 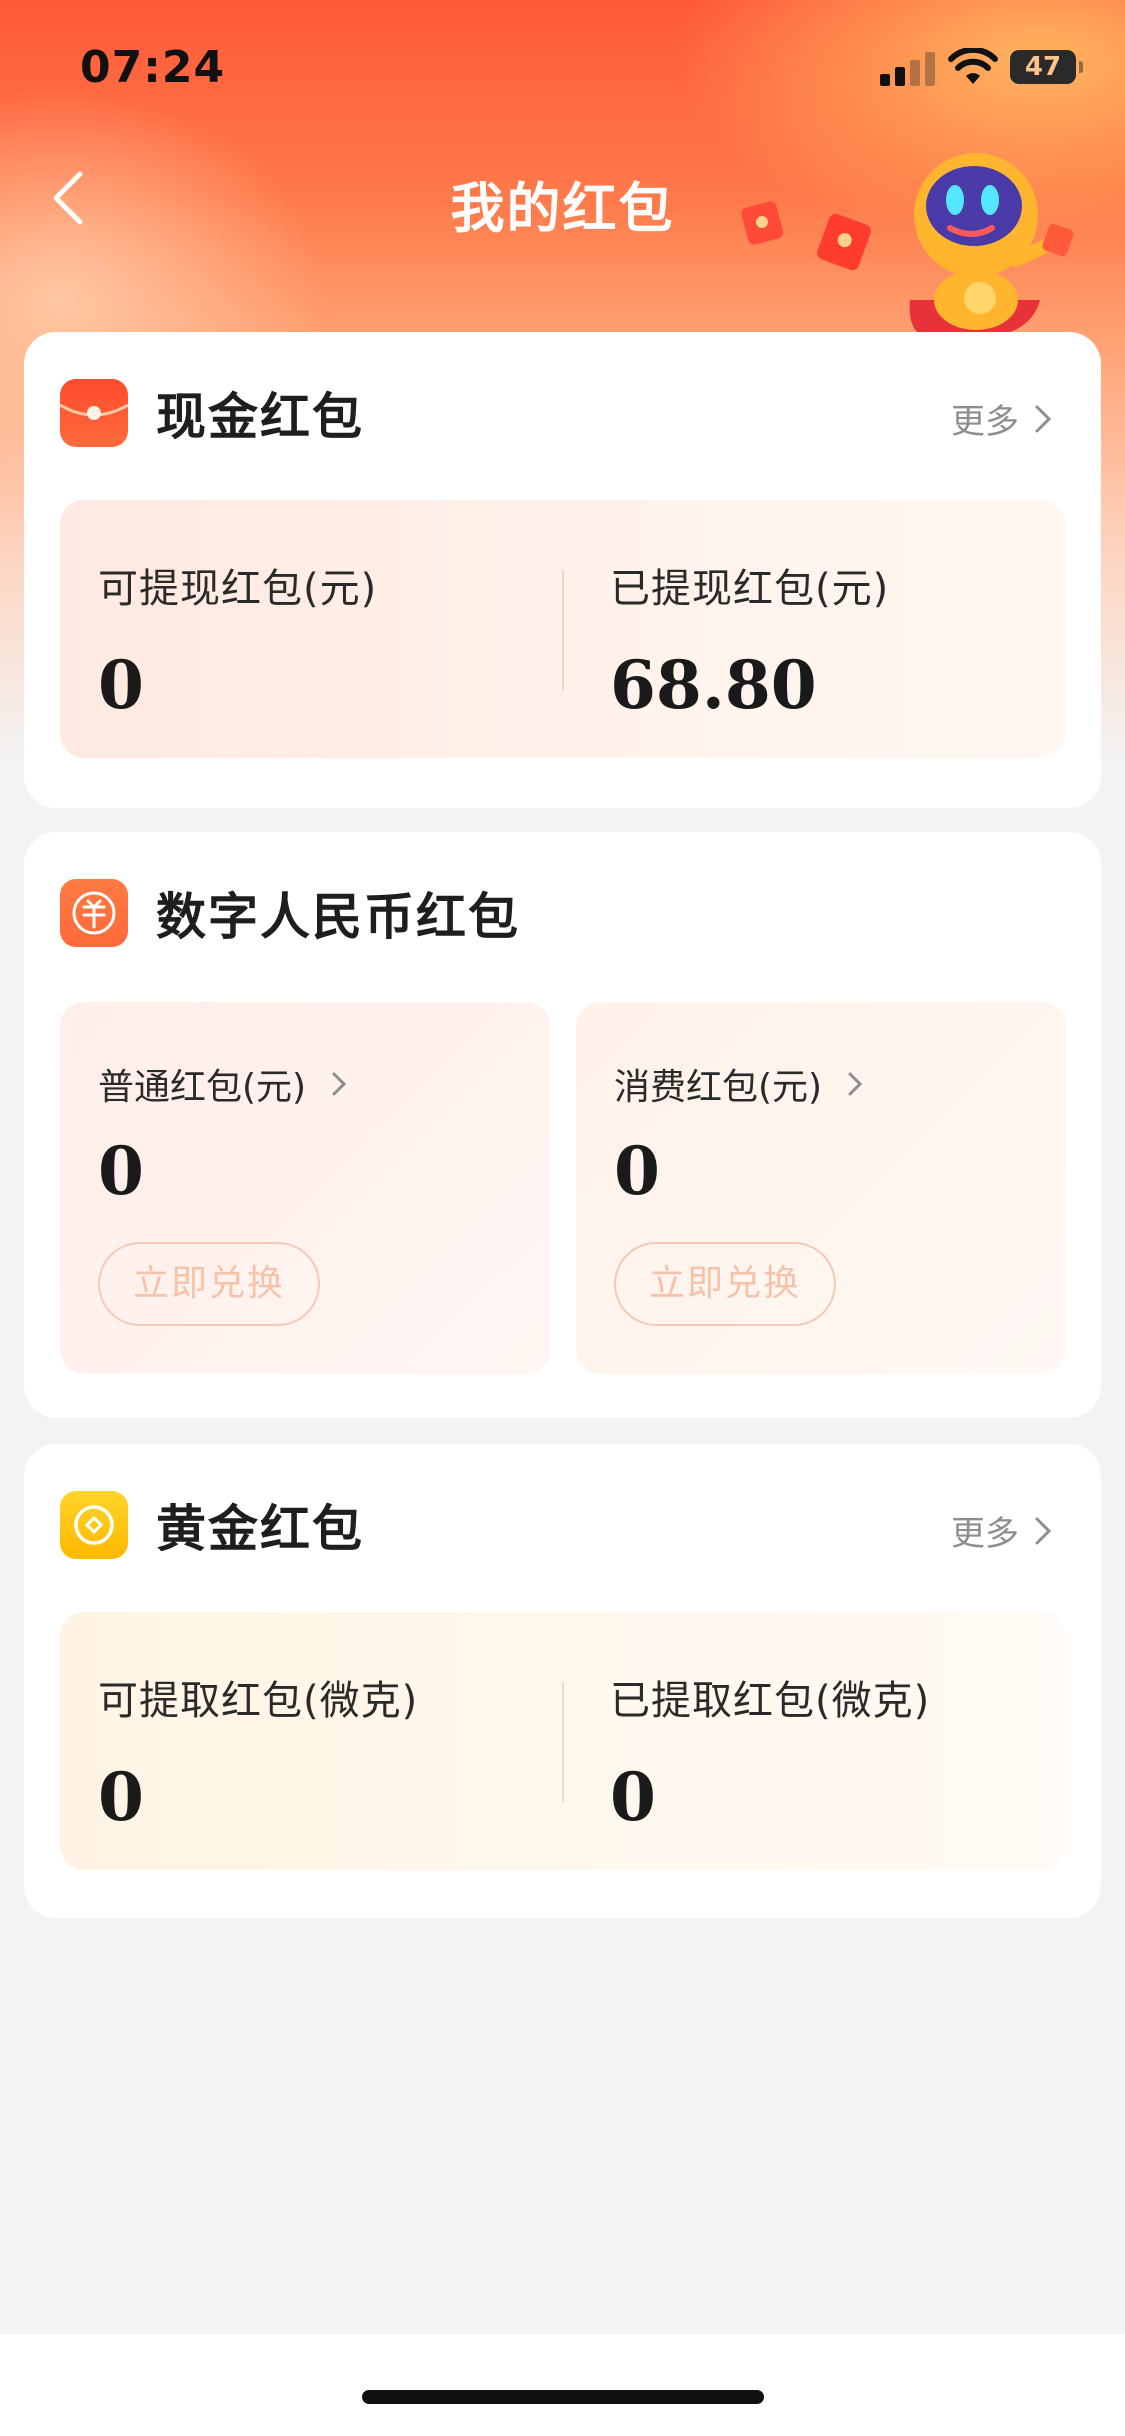 What do you see at coordinates (209, 1284) in the screenshot?
I see `normal-exchange-button: 立即兑换` at bounding box center [209, 1284].